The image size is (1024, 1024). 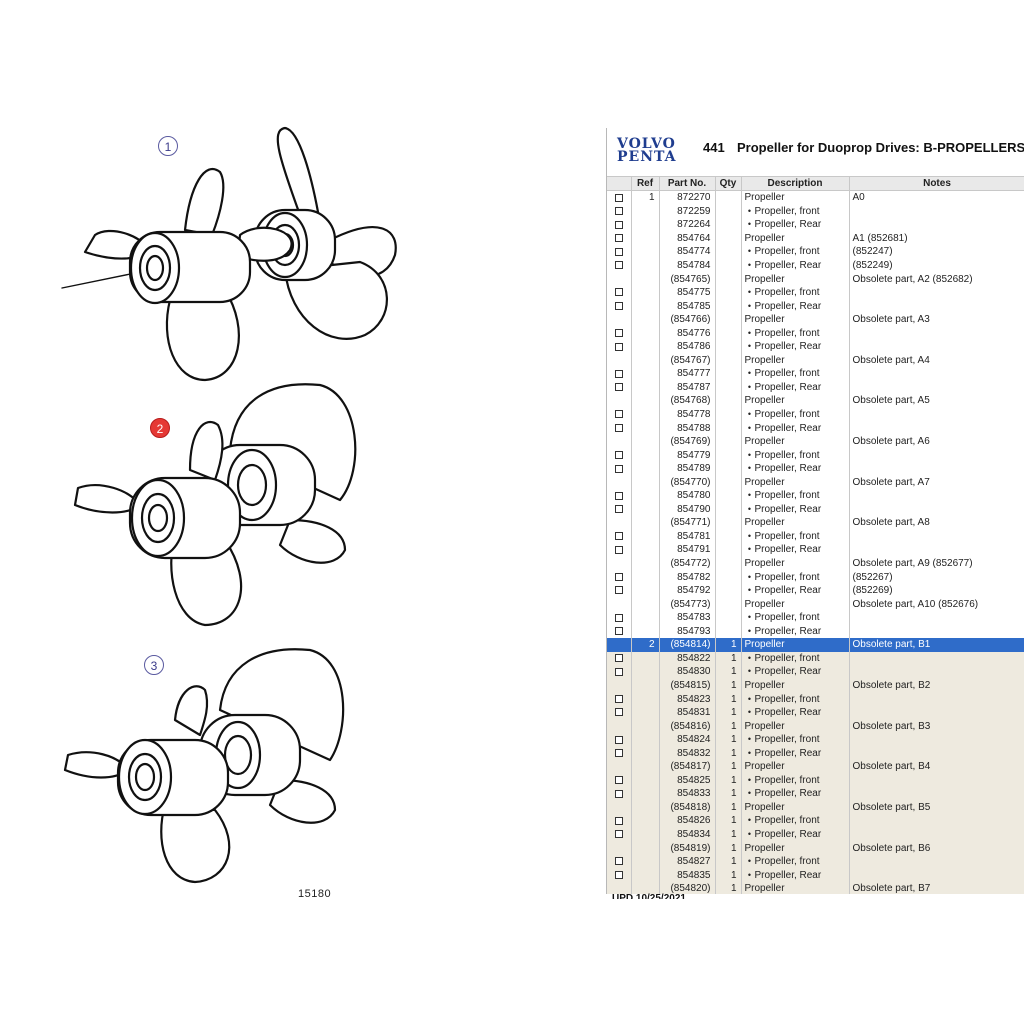 What do you see at coordinates (815, 590) in the screenshot?
I see `table-row: 854792 • Propeller, Rear (852269)` at bounding box center [815, 590].